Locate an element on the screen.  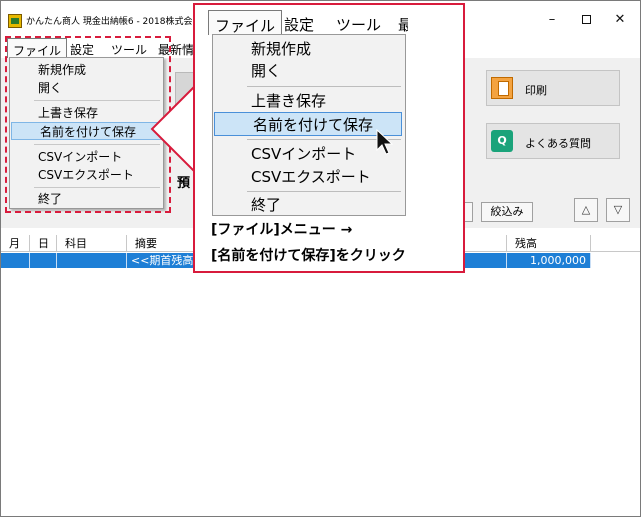
cell-account is located at coordinates (92, 260).